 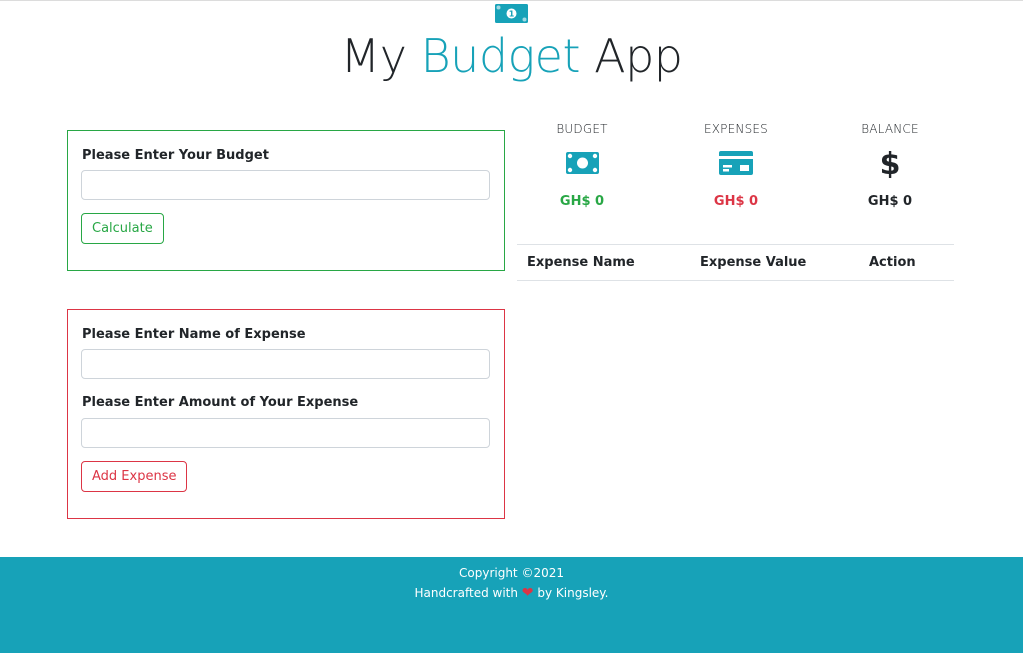 I want to click on expense-name-input, so click(x=285, y=364).